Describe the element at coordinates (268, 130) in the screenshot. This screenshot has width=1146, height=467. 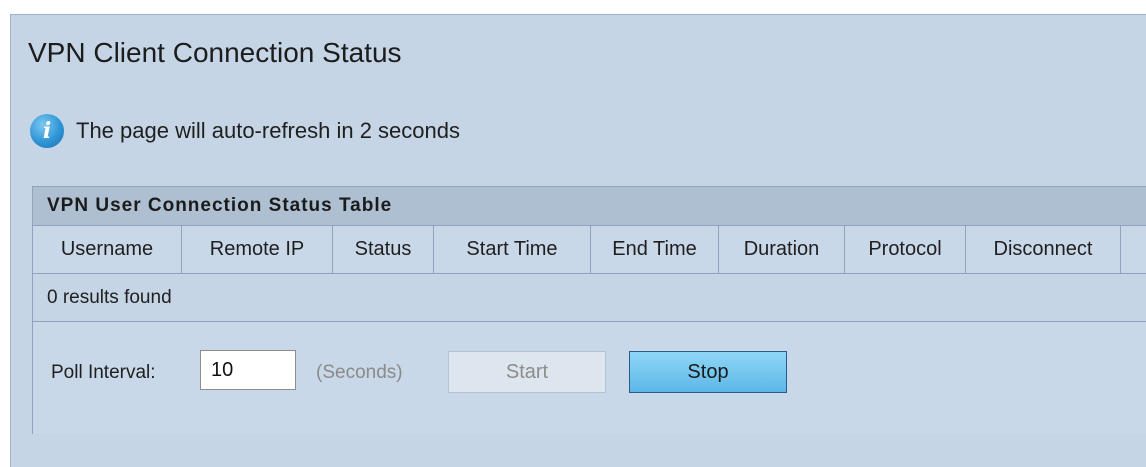
I see `auto-refresh-text: The page will auto-refresh in 2 seconds` at that location.